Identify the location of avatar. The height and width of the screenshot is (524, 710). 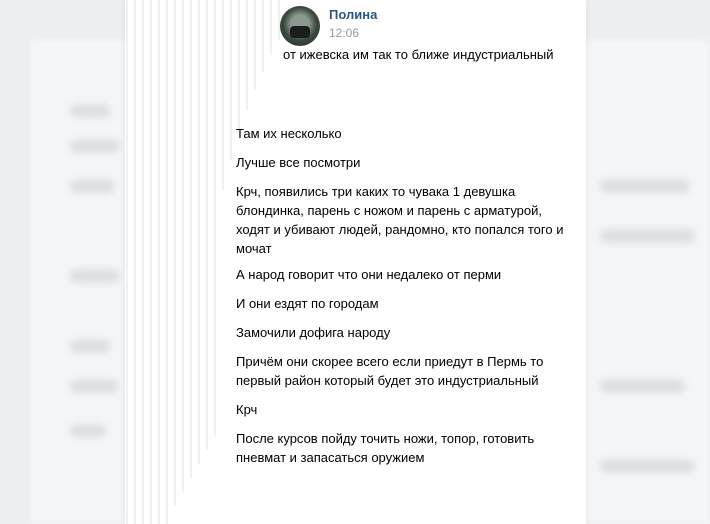
(300, 26).